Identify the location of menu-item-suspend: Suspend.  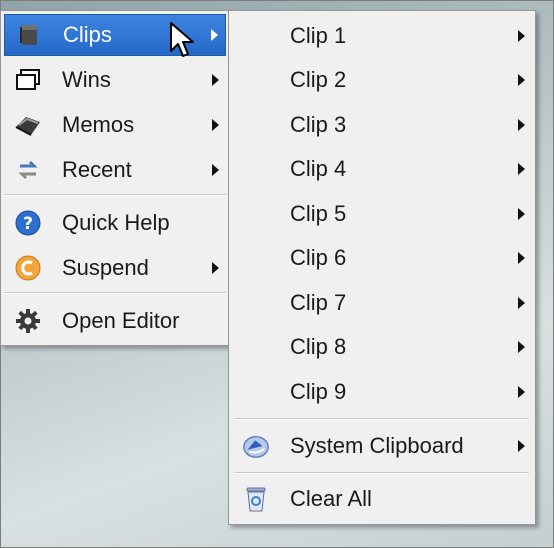
(115, 268).